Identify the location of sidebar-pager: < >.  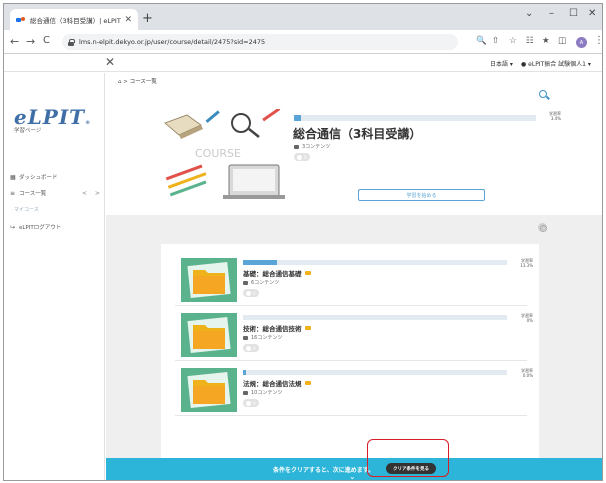
(92, 193).